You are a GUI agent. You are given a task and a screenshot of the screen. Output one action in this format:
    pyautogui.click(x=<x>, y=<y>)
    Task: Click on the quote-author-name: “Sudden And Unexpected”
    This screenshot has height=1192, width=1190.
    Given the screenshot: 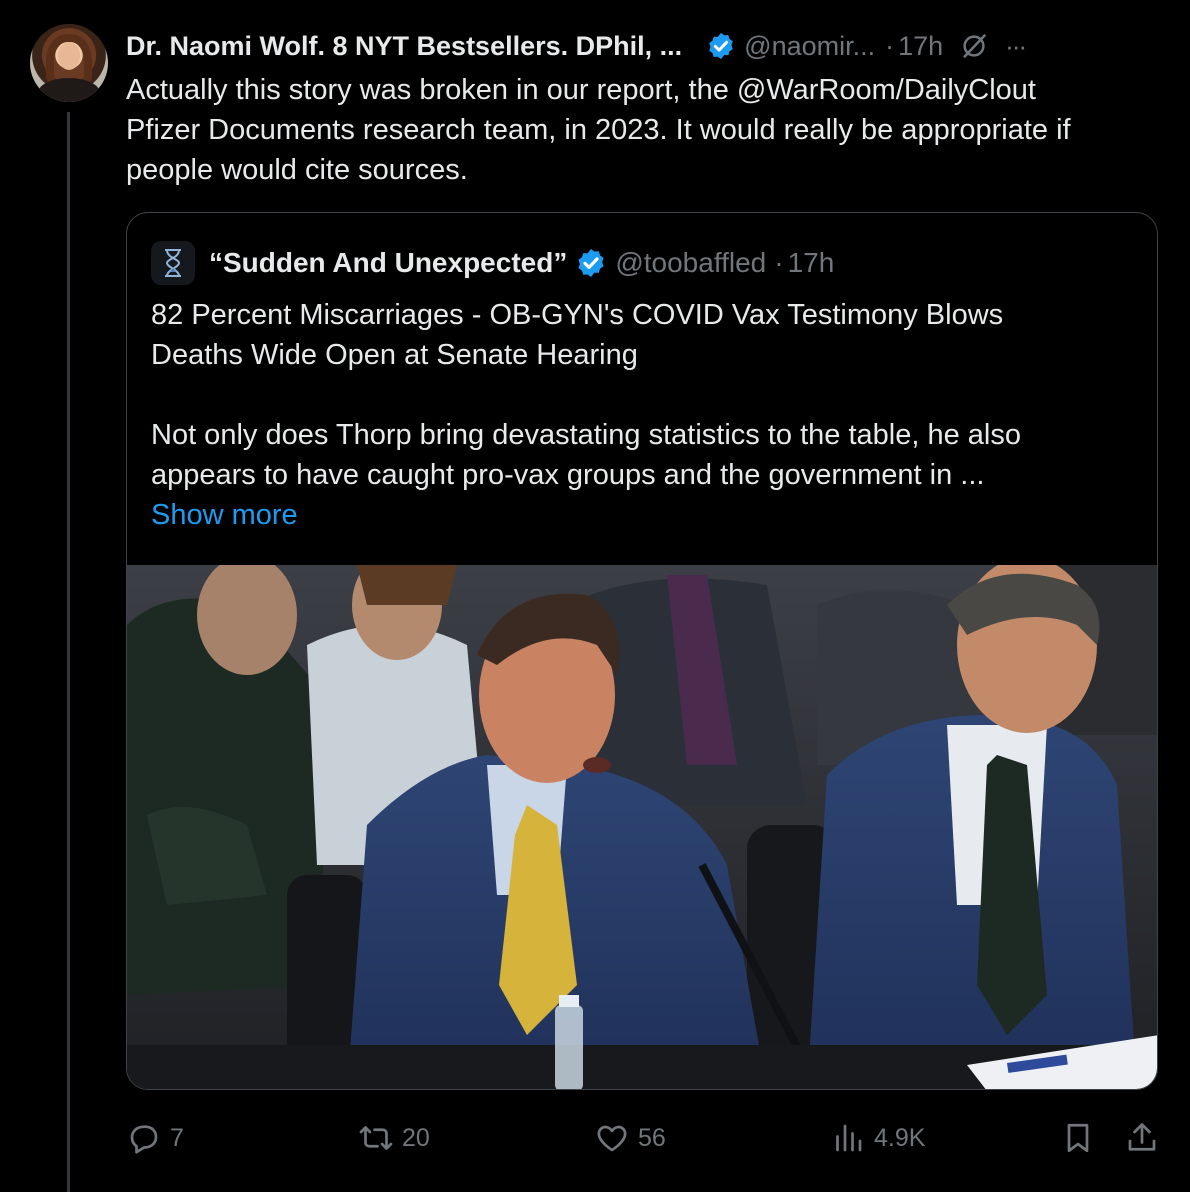 What is the action you would take?
    pyautogui.click(x=388, y=262)
    